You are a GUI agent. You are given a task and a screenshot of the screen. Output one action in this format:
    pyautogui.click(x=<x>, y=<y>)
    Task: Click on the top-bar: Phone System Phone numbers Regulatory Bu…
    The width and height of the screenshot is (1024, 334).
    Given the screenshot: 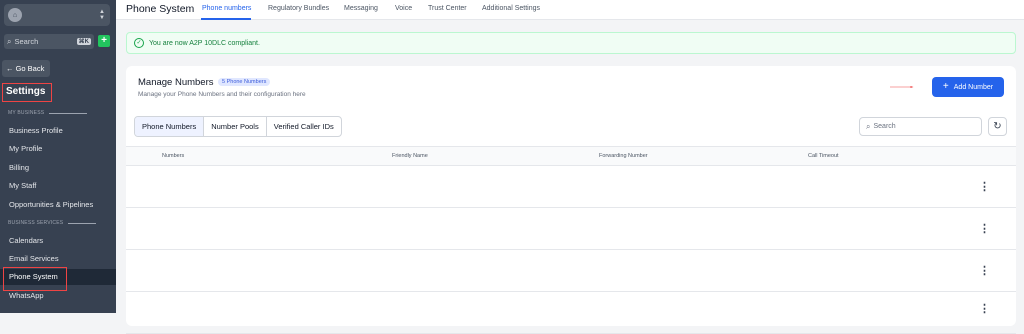 What is the action you would take?
    pyautogui.click(x=570, y=10)
    